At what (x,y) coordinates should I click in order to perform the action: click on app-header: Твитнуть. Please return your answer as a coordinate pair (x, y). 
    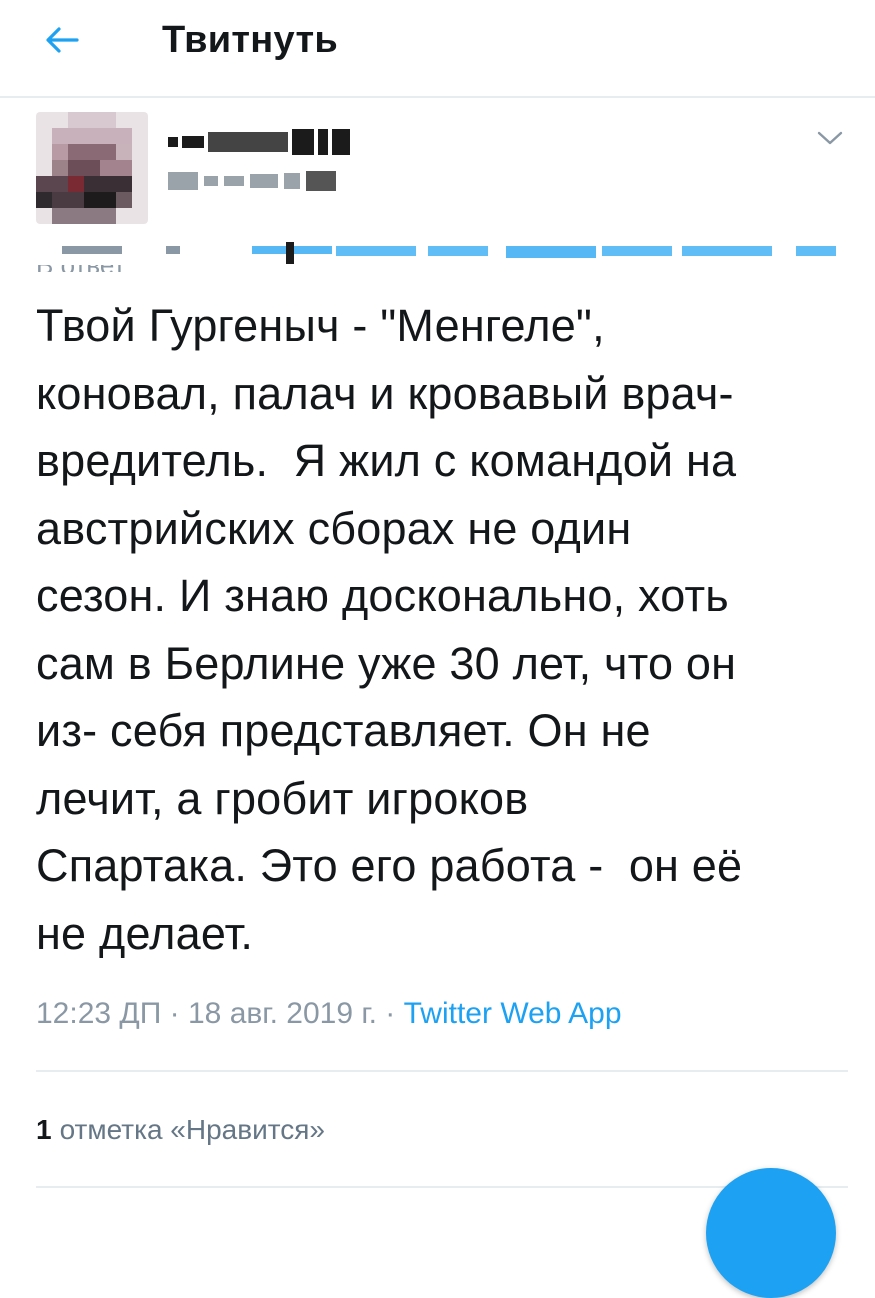
    Looking at the image, I should click on (437, 49).